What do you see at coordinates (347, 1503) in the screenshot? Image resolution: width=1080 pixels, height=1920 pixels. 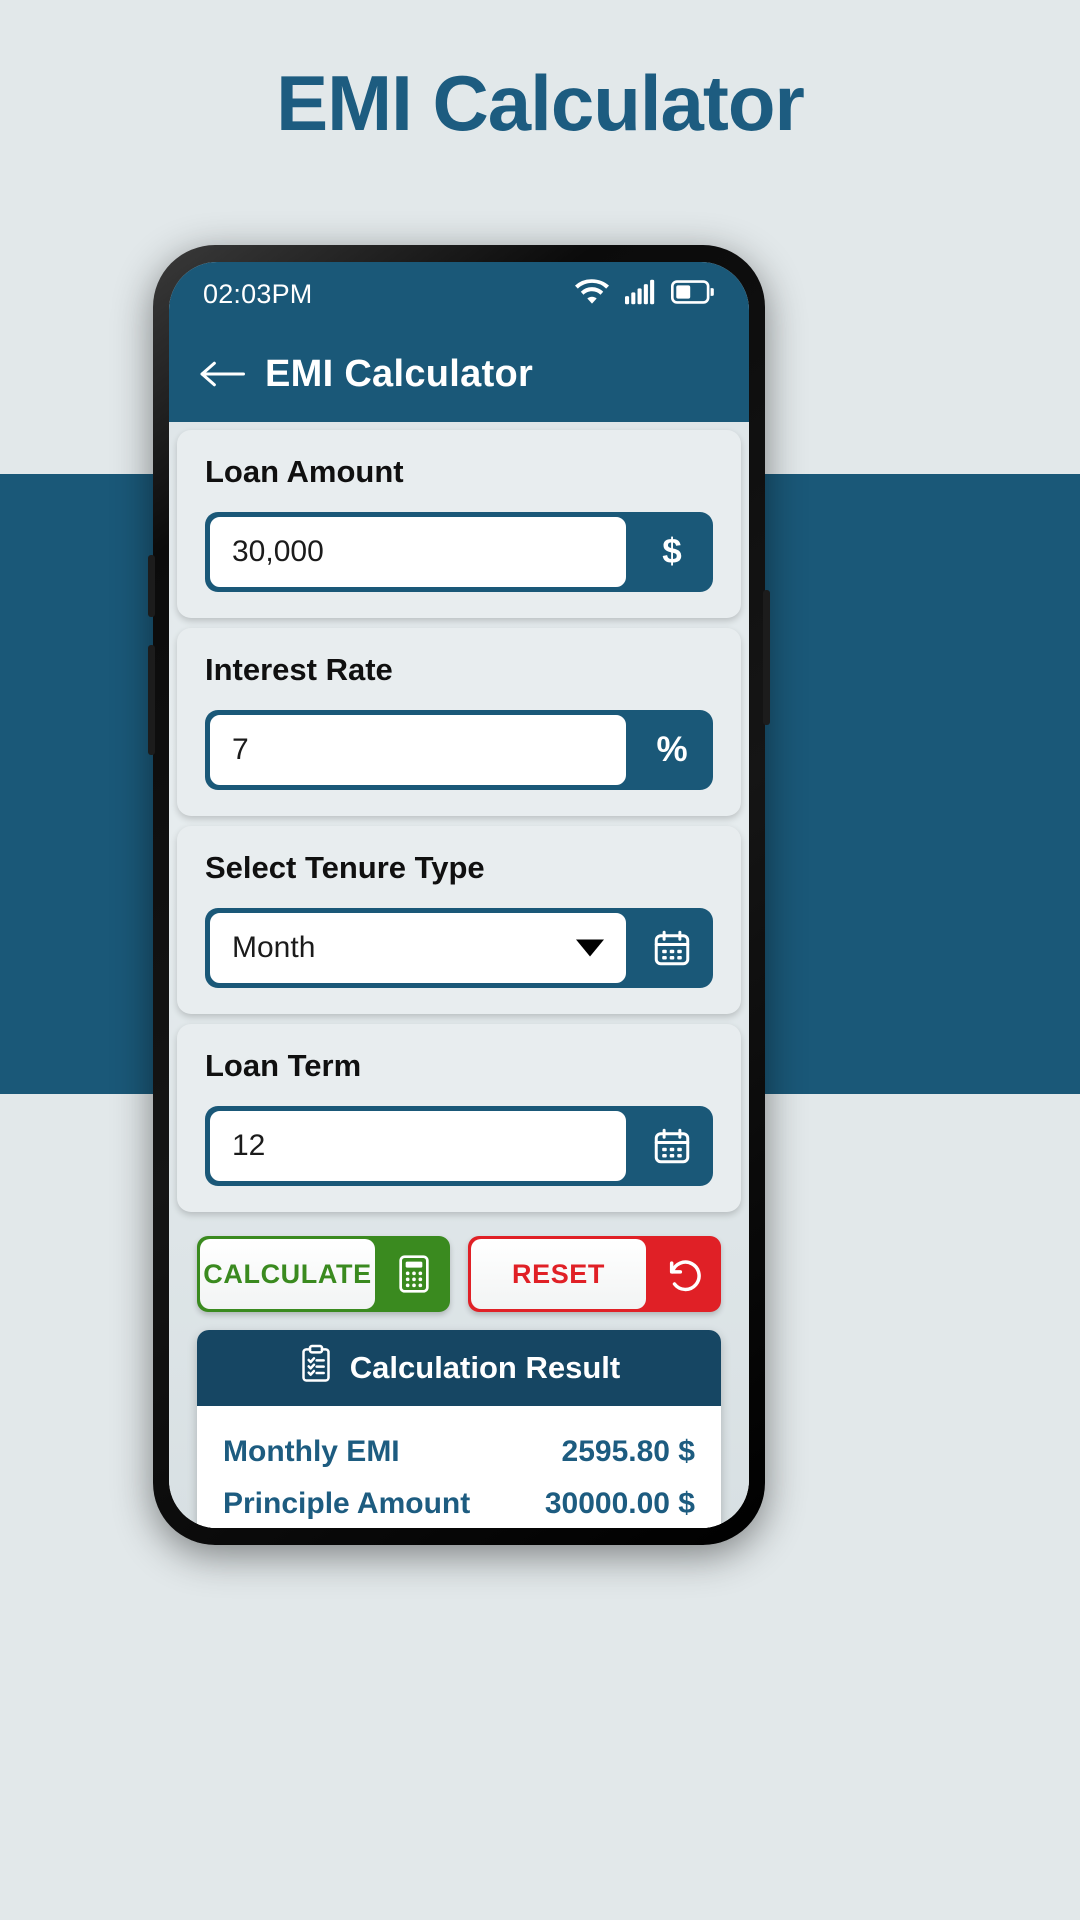 I see `result-row-label: Principle Amount` at bounding box center [347, 1503].